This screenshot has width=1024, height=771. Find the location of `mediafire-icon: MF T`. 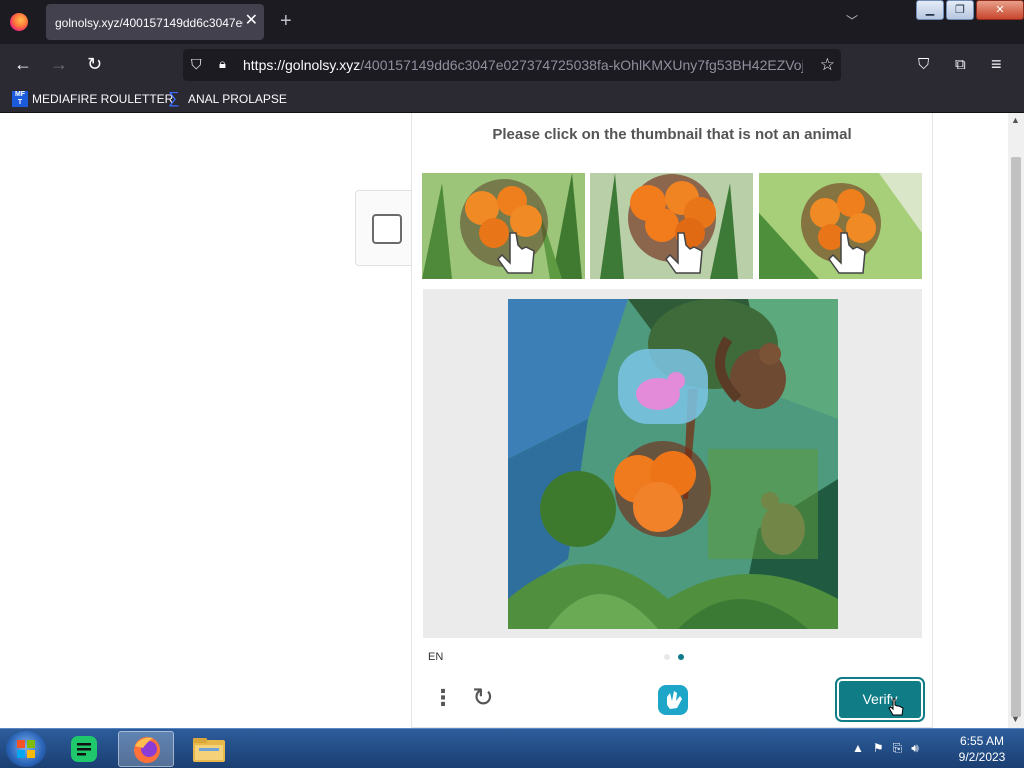

mediafire-icon: MF T is located at coordinates (20, 99).